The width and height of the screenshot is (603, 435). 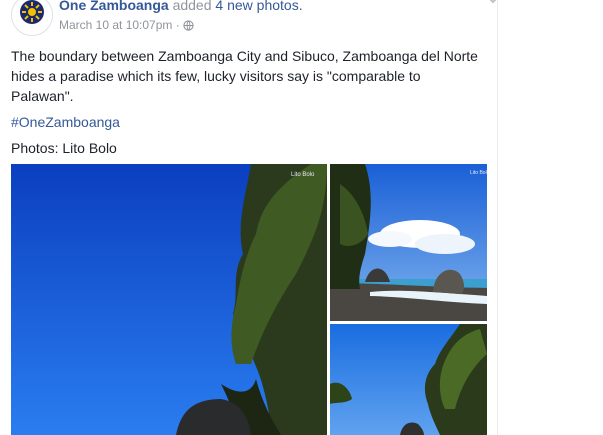 What do you see at coordinates (188, 27) in the screenshot?
I see `globe-icon` at bounding box center [188, 27].